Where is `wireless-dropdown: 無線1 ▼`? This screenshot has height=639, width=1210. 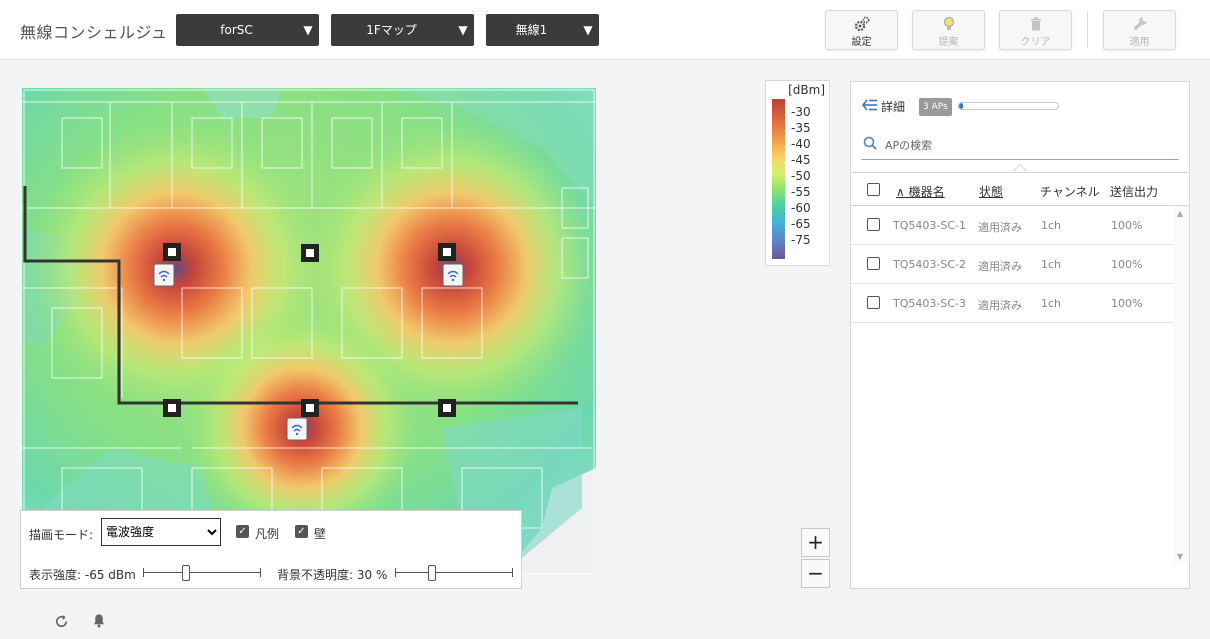 wireless-dropdown: 無線1 ▼ is located at coordinates (542, 30).